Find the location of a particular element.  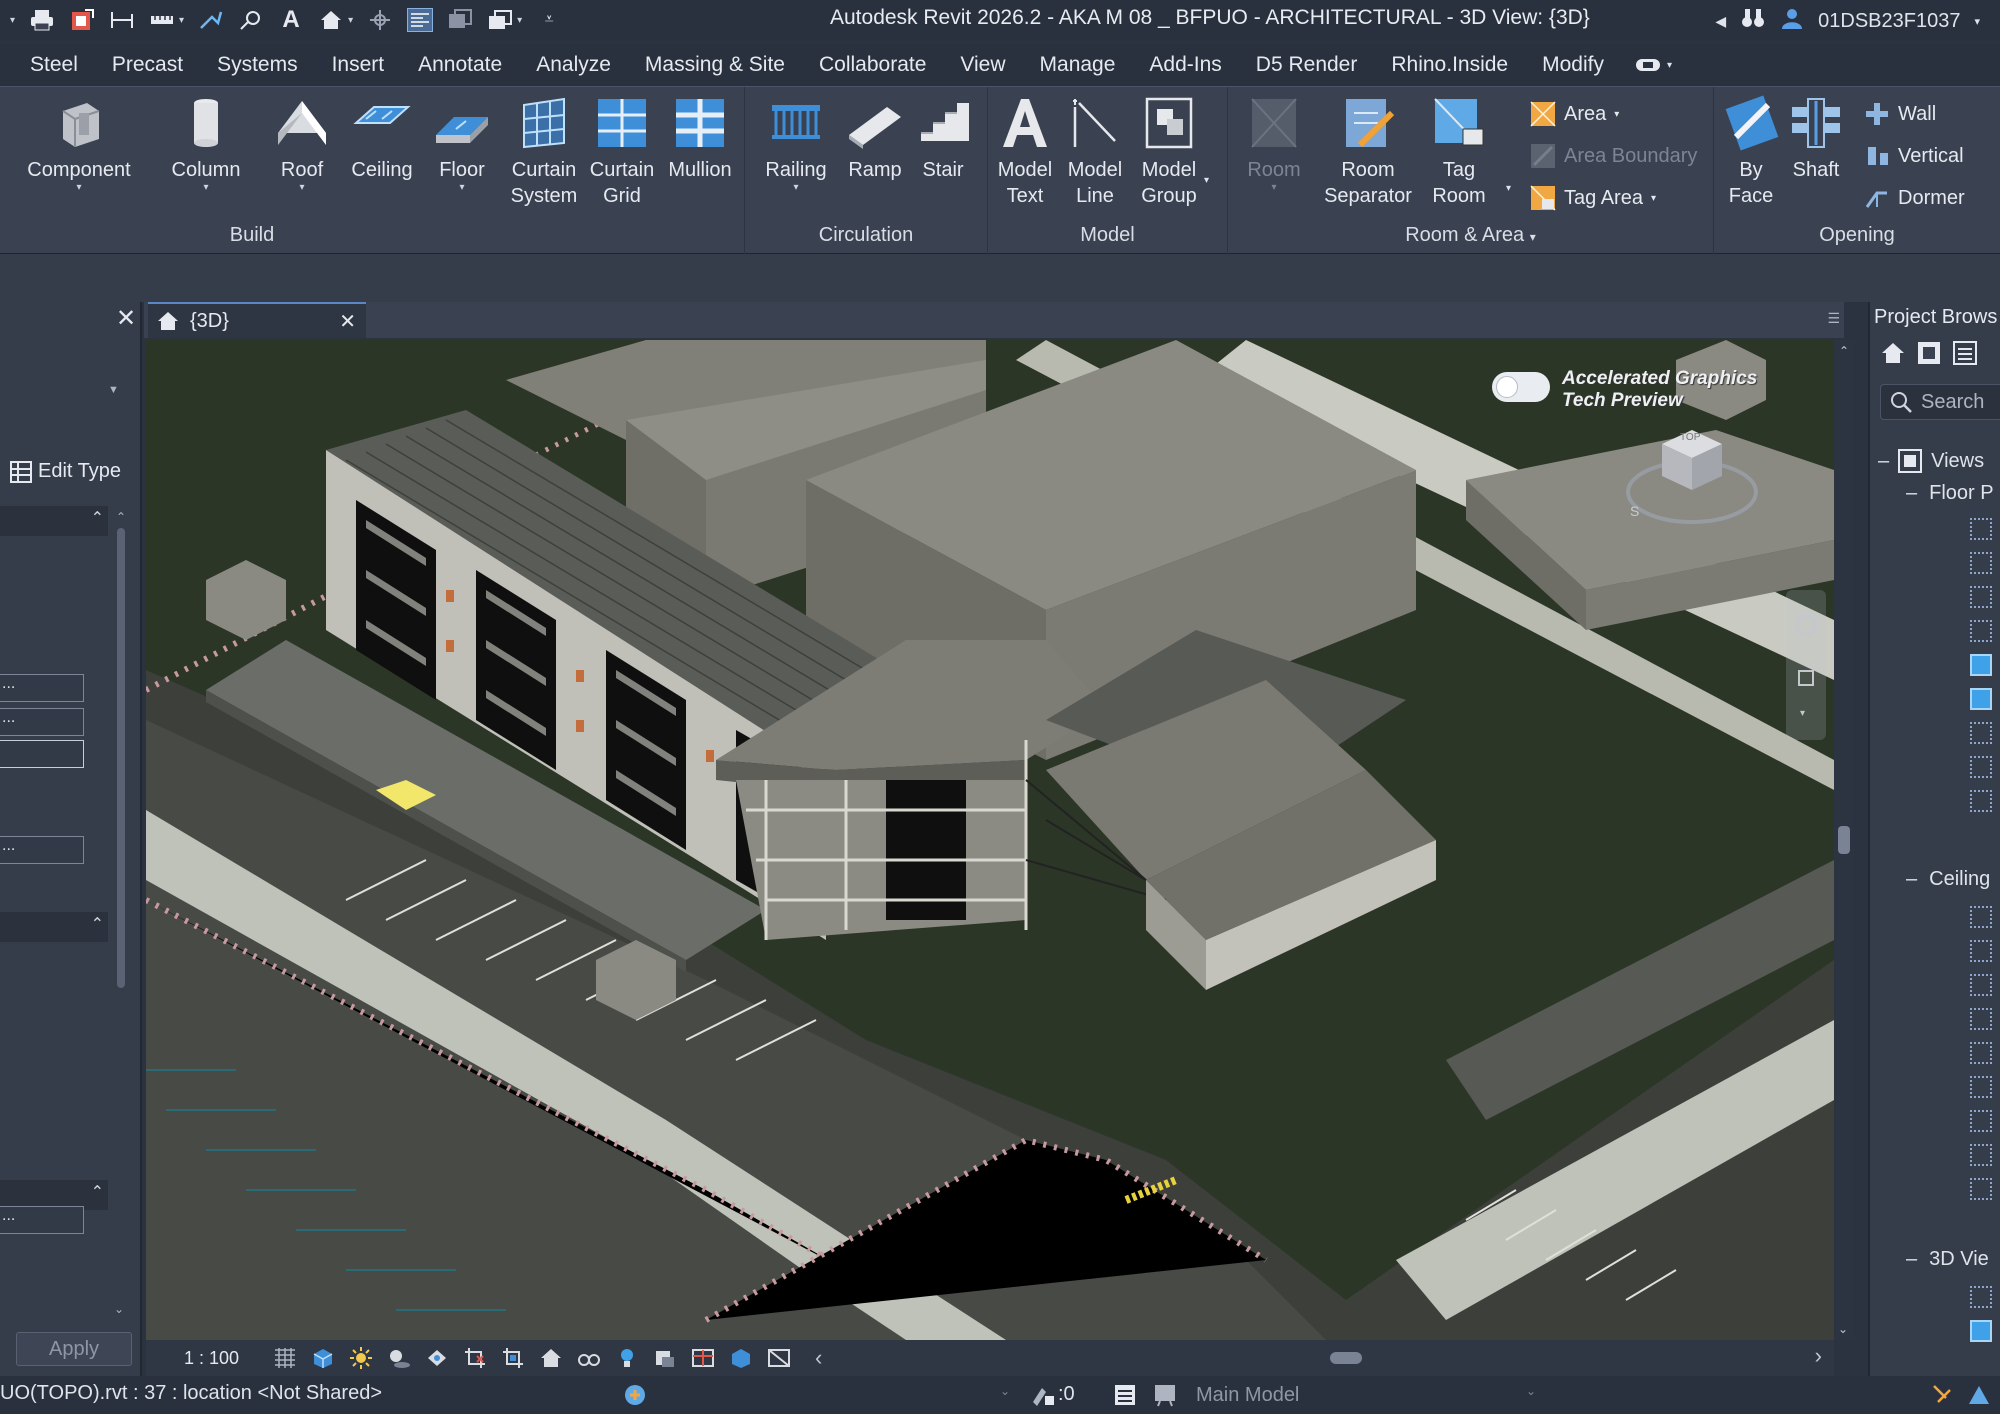

thin-lines-icon is located at coordinates (420, 20).